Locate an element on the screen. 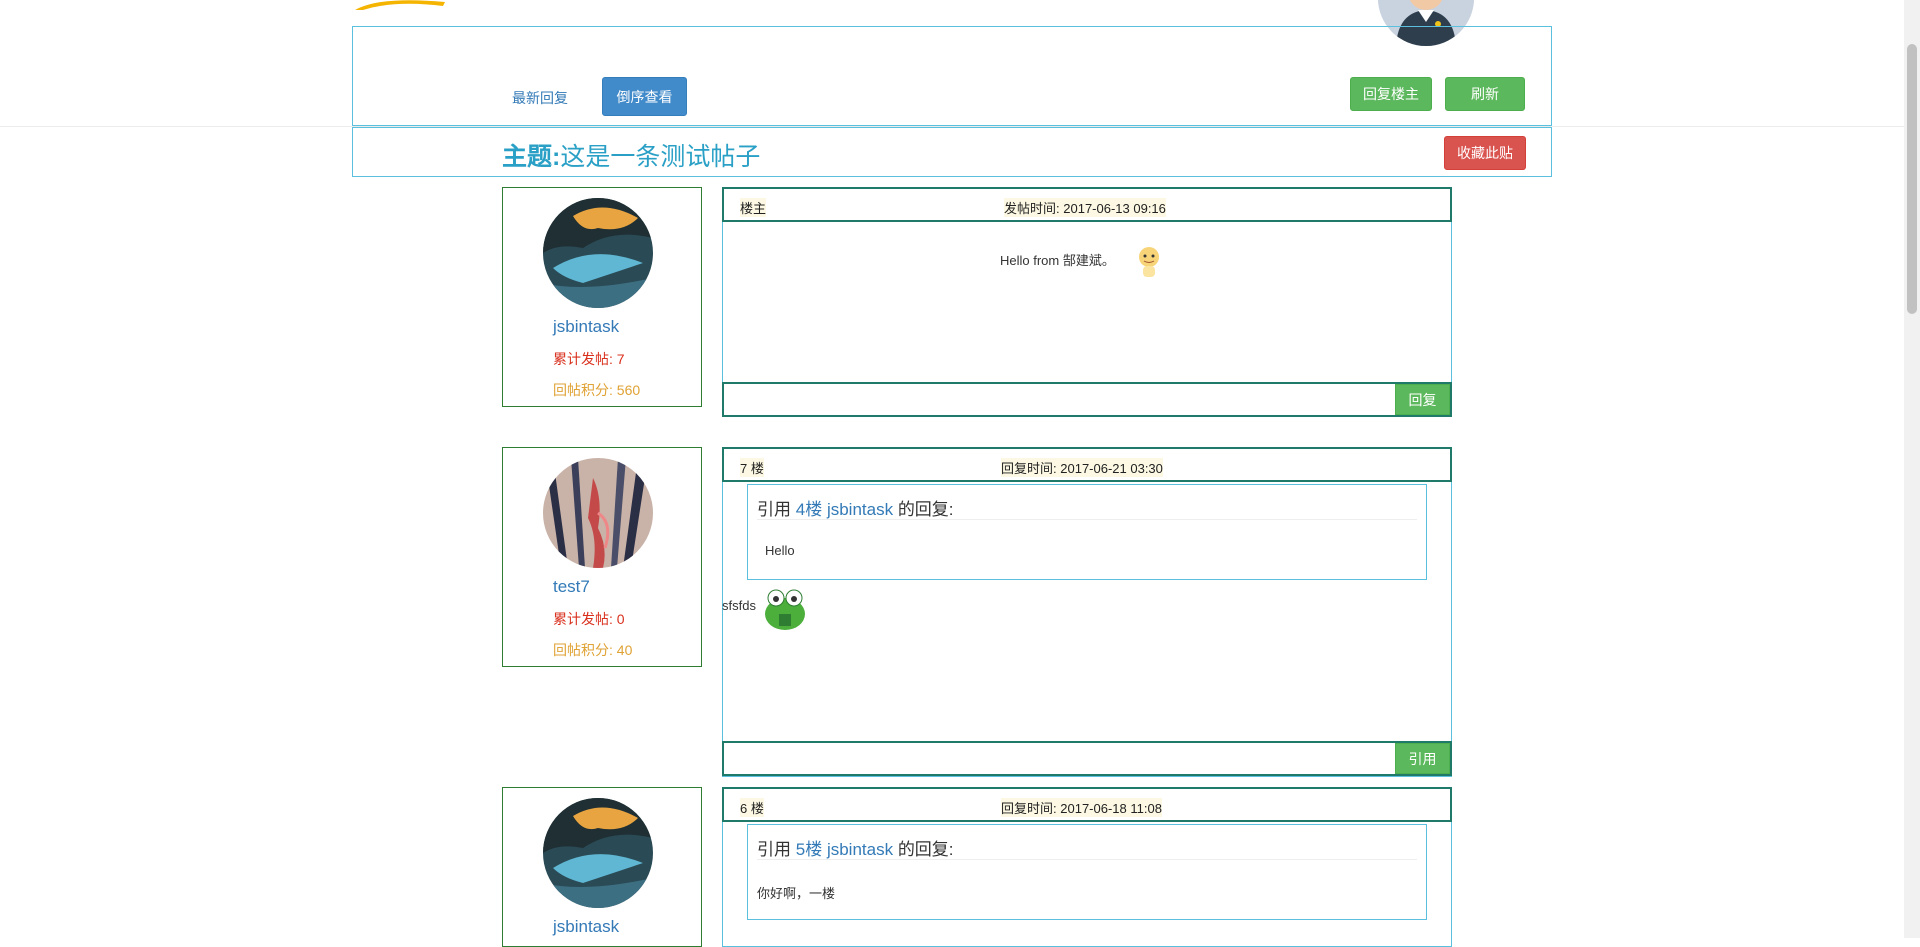 The image size is (1920, 947). quote-floor-link: 5楼 is located at coordinates (809, 849).